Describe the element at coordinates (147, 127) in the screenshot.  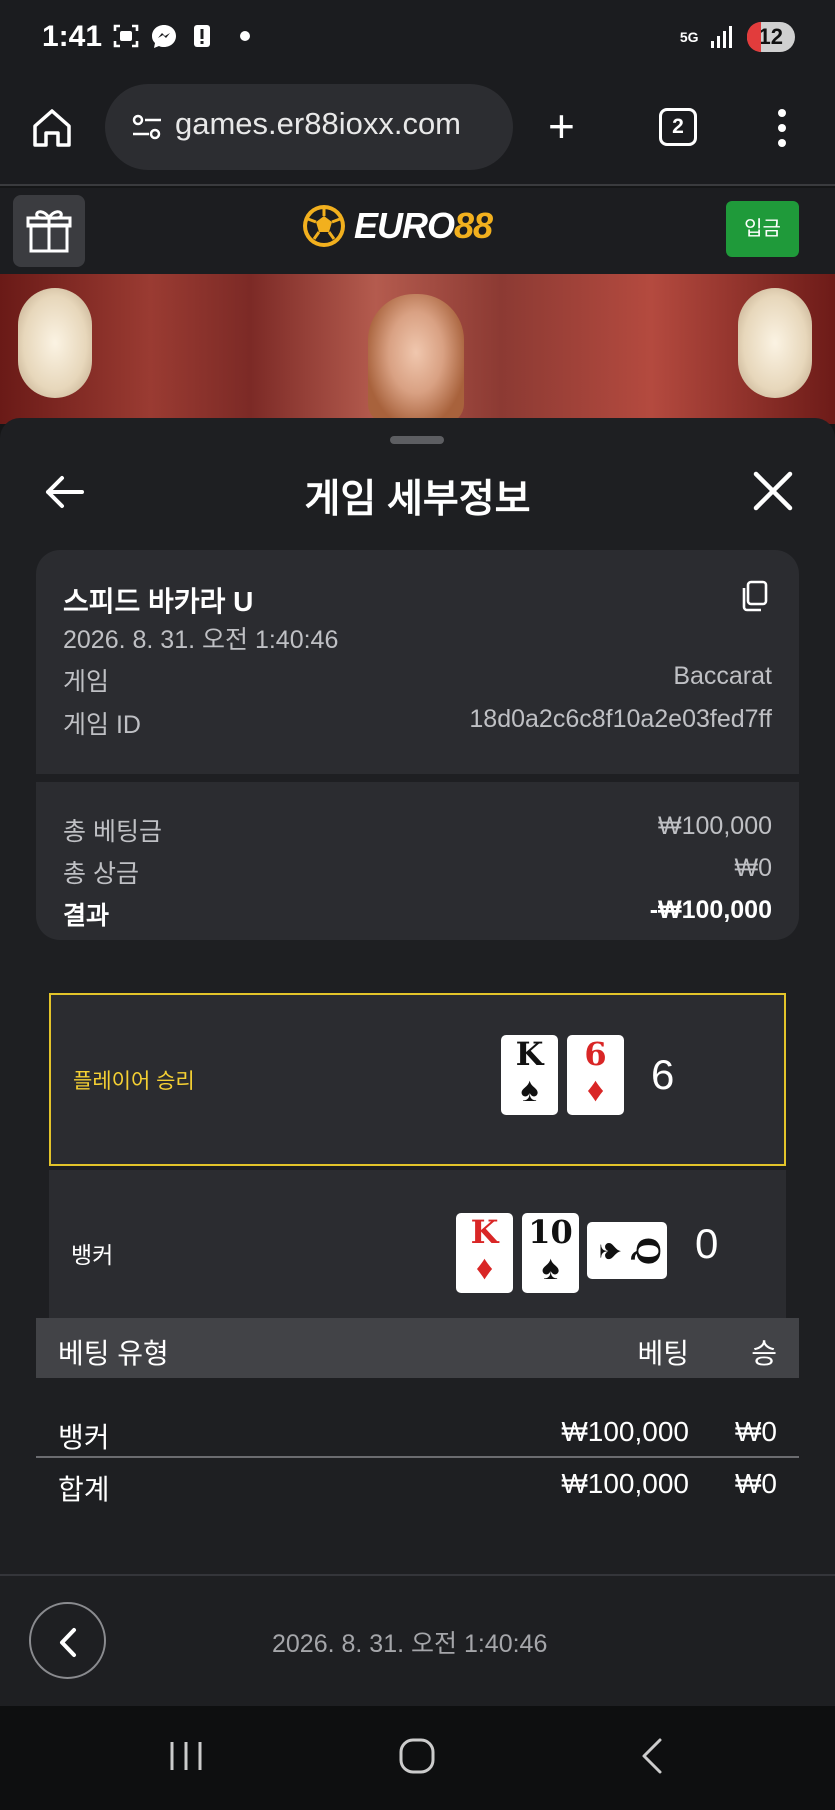
I see `site-settings-icon` at that location.